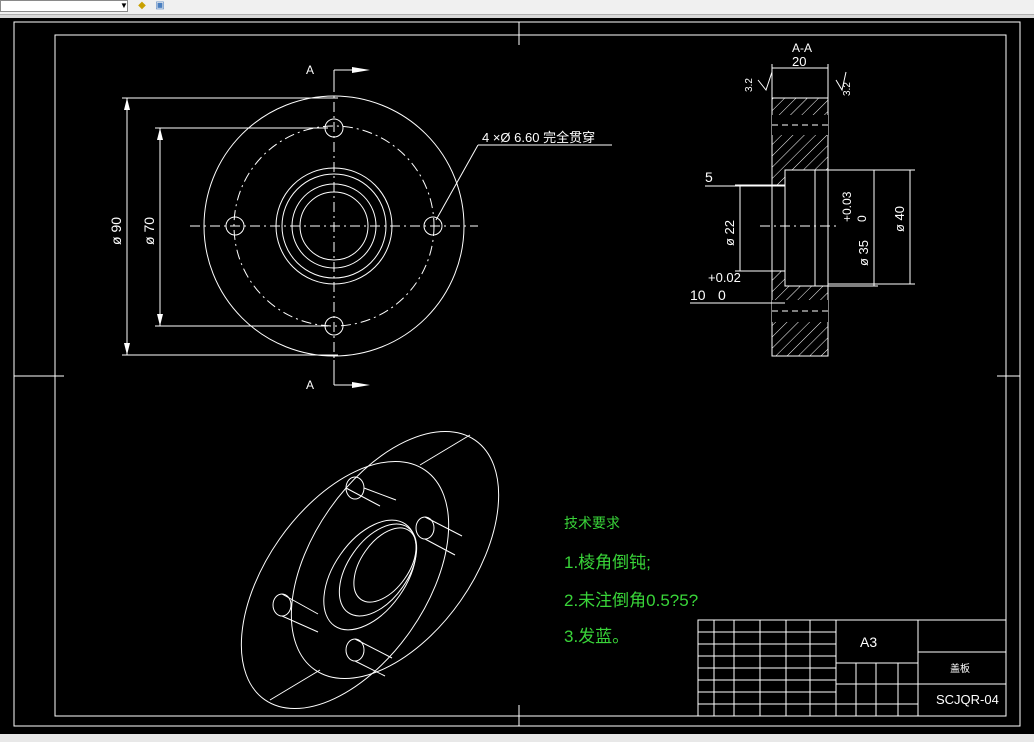 This screenshot has width=1034, height=742. Describe the element at coordinates (960, 668) in the screenshot. I see `part-name: 盖板` at that location.